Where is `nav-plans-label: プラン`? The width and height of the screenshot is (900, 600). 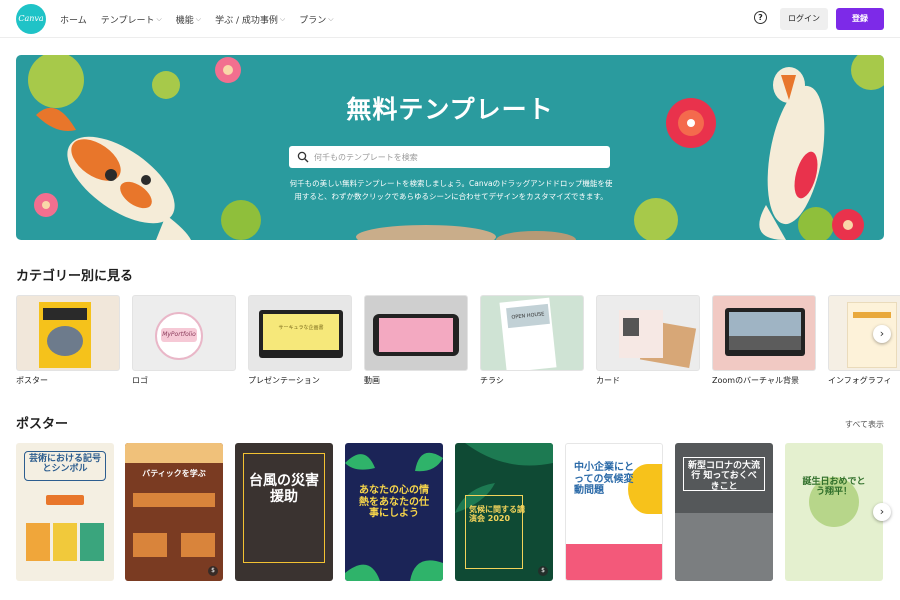 nav-plans-label: プラン is located at coordinates (313, 20).